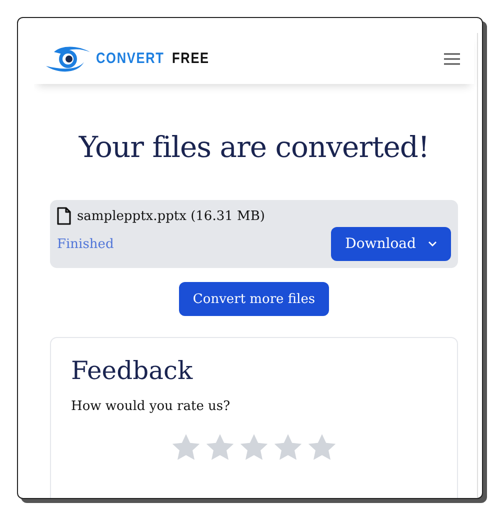 The image size is (500, 516). Describe the element at coordinates (64, 216) in the screenshot. I see `file-icon` at that location.